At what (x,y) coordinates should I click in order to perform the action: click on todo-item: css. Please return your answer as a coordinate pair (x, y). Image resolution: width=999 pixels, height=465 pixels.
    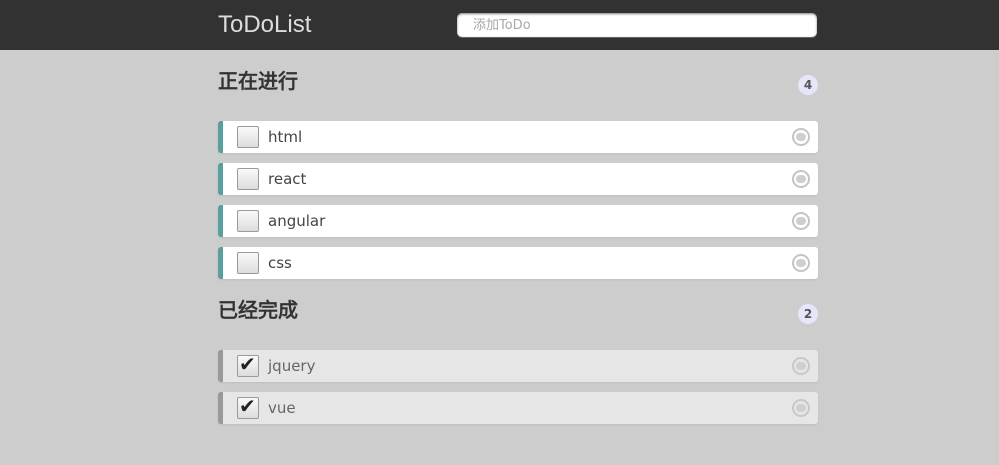
    Looking at the image, I should click on (518, 263).